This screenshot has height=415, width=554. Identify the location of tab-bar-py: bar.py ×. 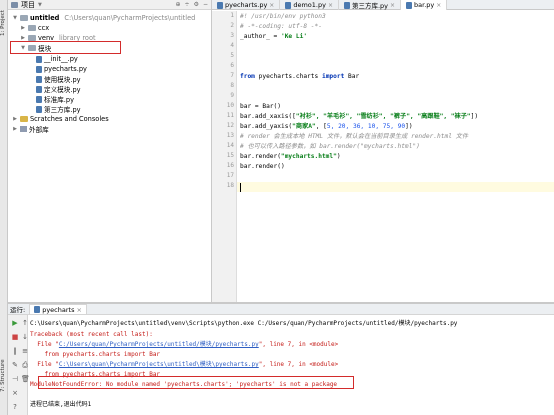
(424, 5).